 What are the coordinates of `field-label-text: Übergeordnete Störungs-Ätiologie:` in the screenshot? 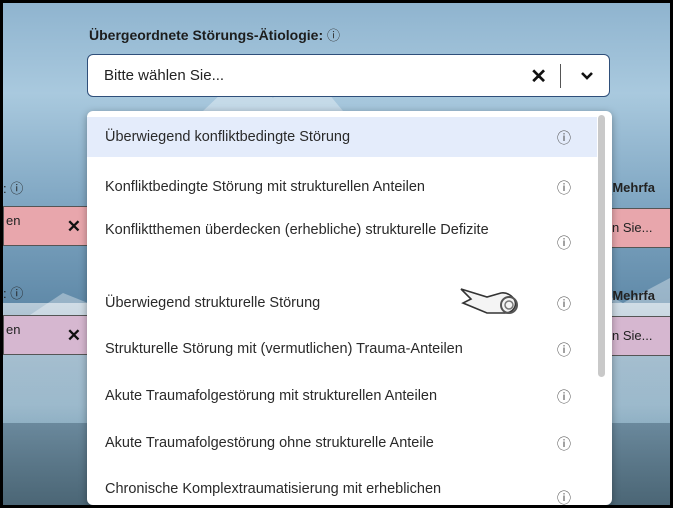 It's located at (206, 35).